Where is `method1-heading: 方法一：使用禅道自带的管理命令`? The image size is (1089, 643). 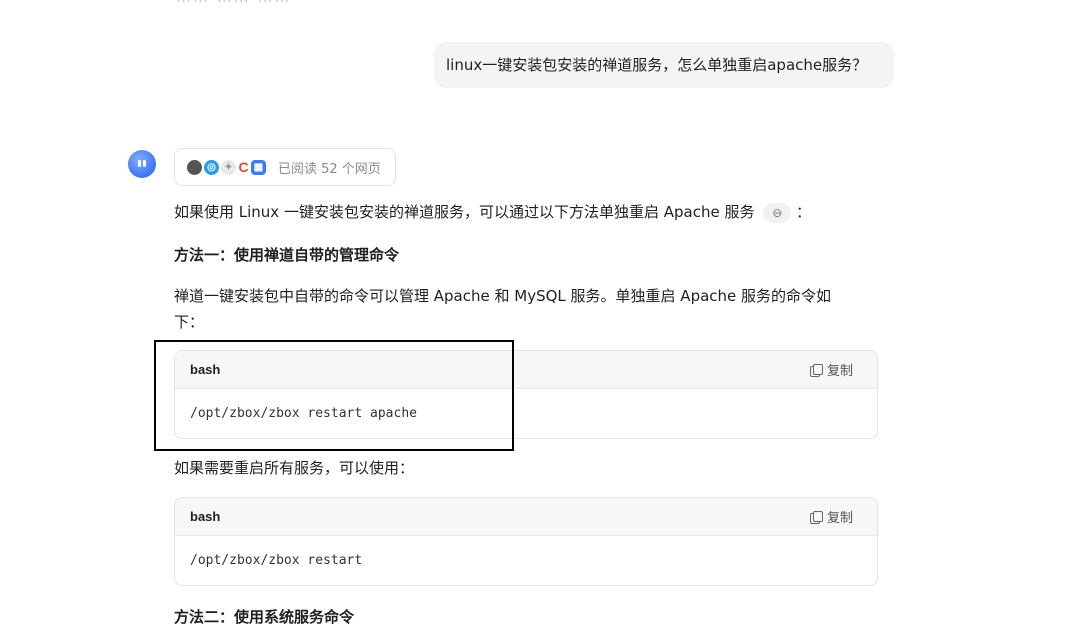
method1-heading: 方法一：使用禅道自带的管理命令 is located at coordinates (287, 255).